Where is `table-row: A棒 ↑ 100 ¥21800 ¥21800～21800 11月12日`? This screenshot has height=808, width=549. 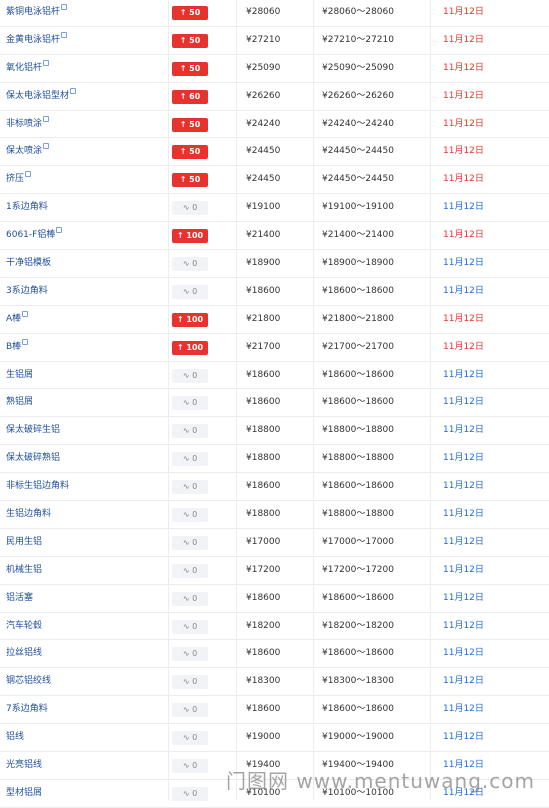
table-row: A棒 ↑ 100 ¥21800 ¥21800～21800 11月12日 is located at coordinates (274, 320).